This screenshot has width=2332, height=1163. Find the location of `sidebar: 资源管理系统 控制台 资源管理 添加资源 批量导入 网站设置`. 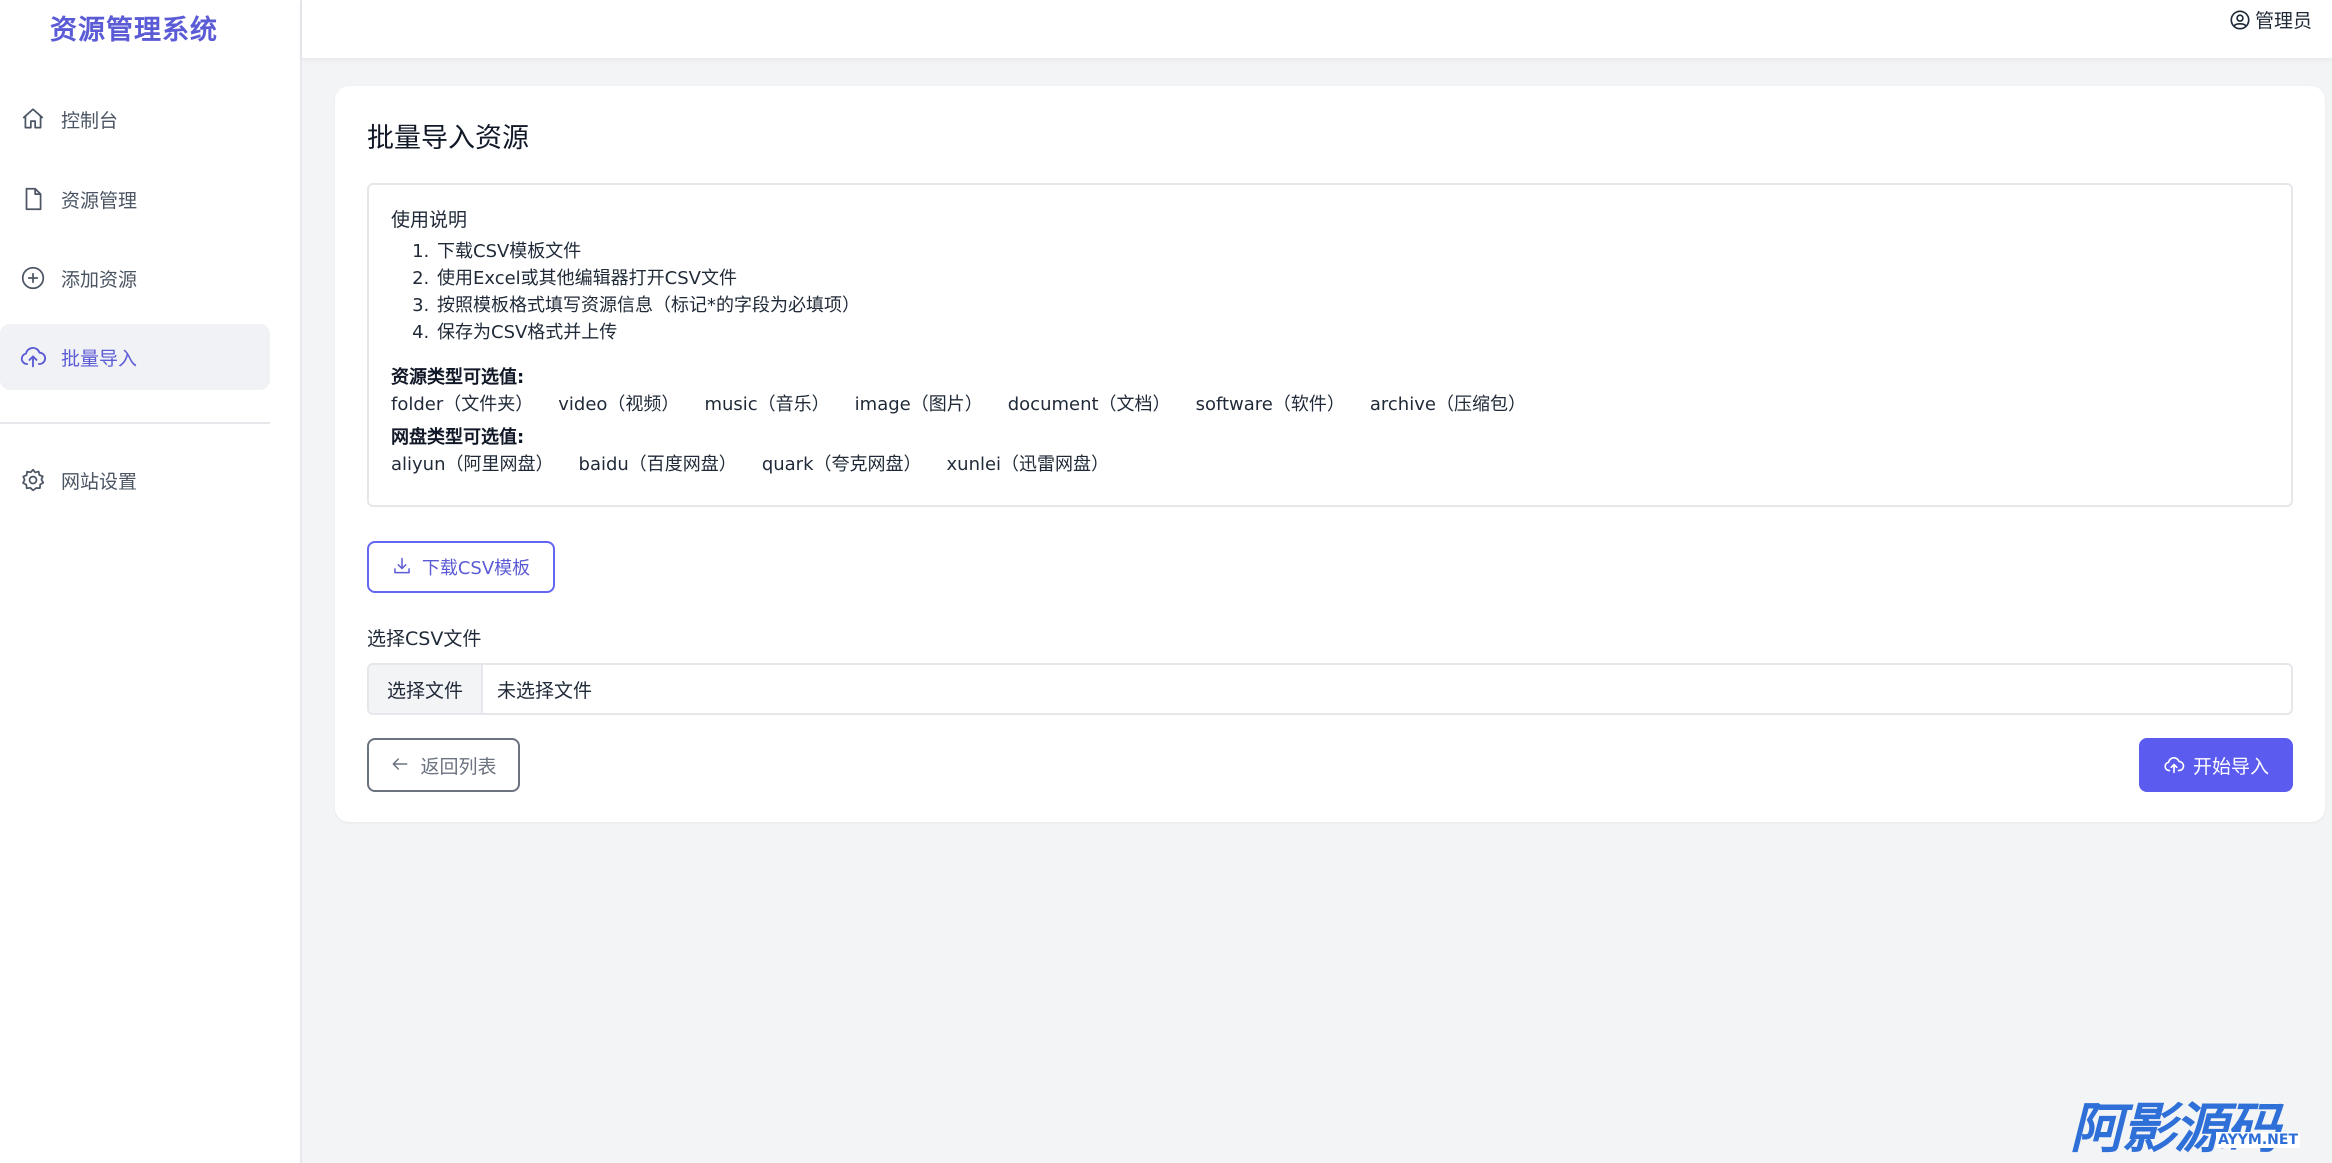

sidebar: 资源管理系统 控制台 资源管理 添加资源 批量导入 网站设置 is located at coordinates (151, 581).